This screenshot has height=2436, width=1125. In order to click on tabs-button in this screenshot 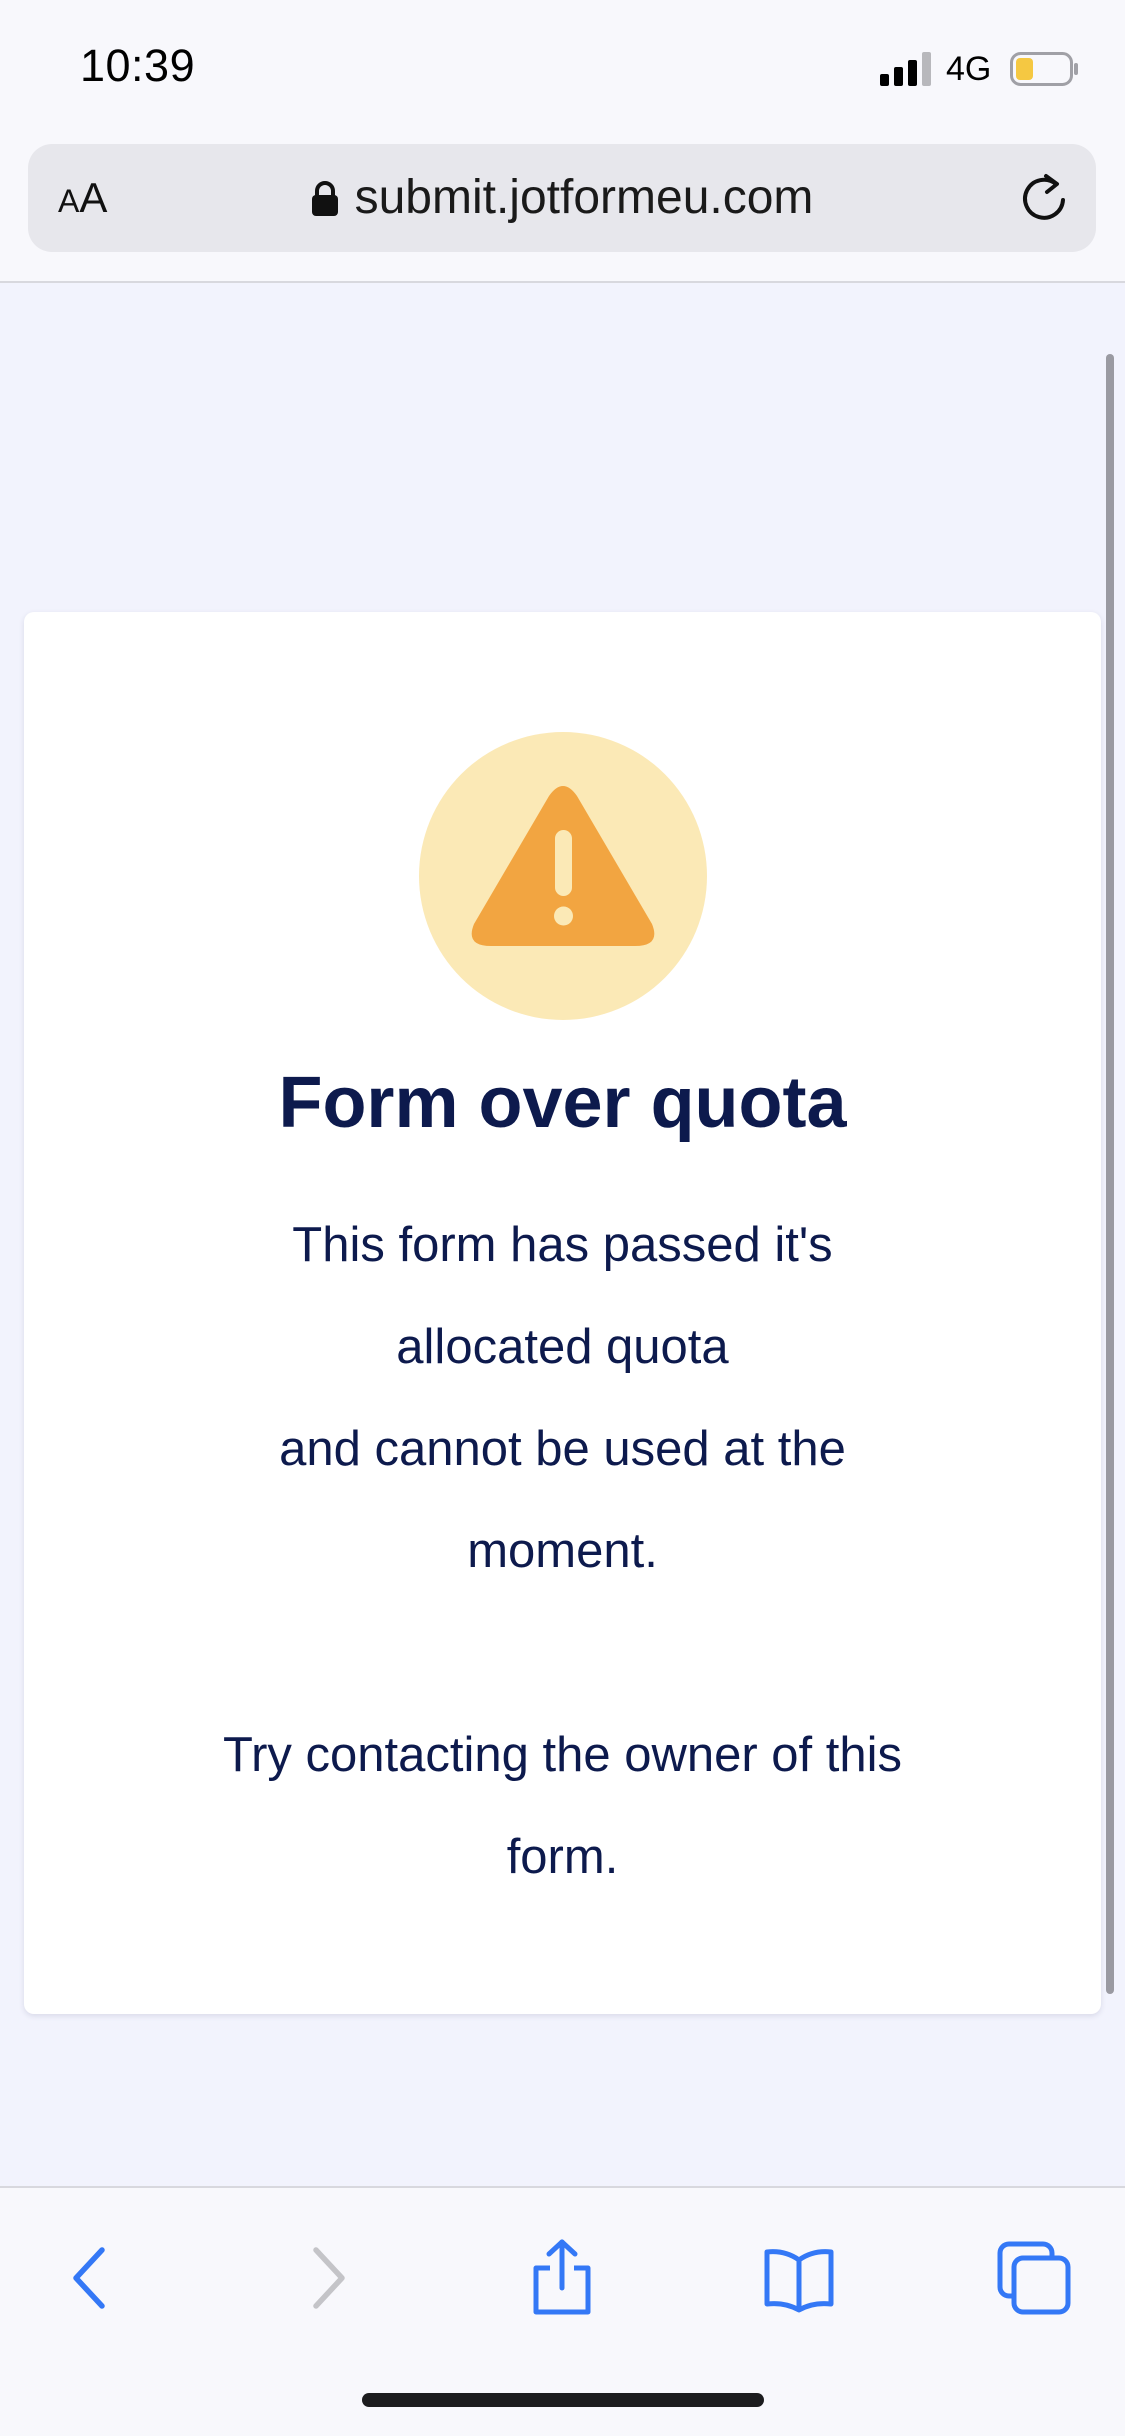, I will do `click(1034, 2278)`.